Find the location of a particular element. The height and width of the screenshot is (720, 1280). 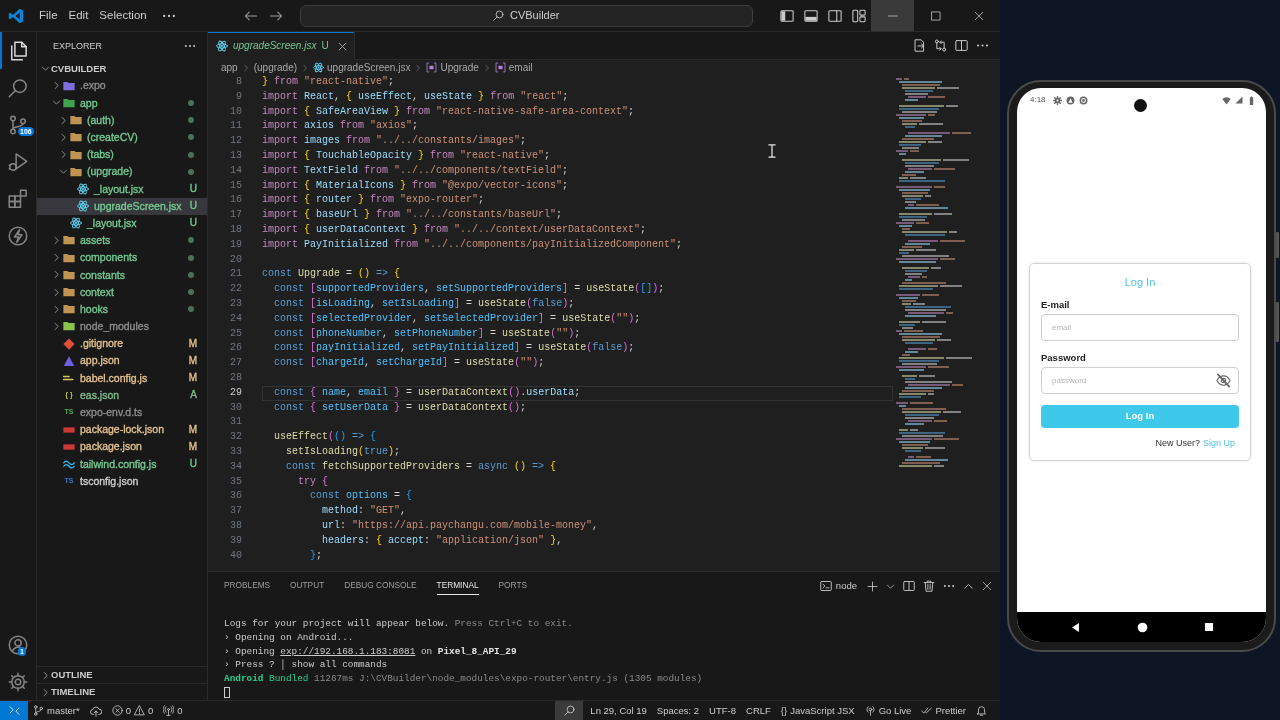

remote-icon is located at coordinates (14, 710).